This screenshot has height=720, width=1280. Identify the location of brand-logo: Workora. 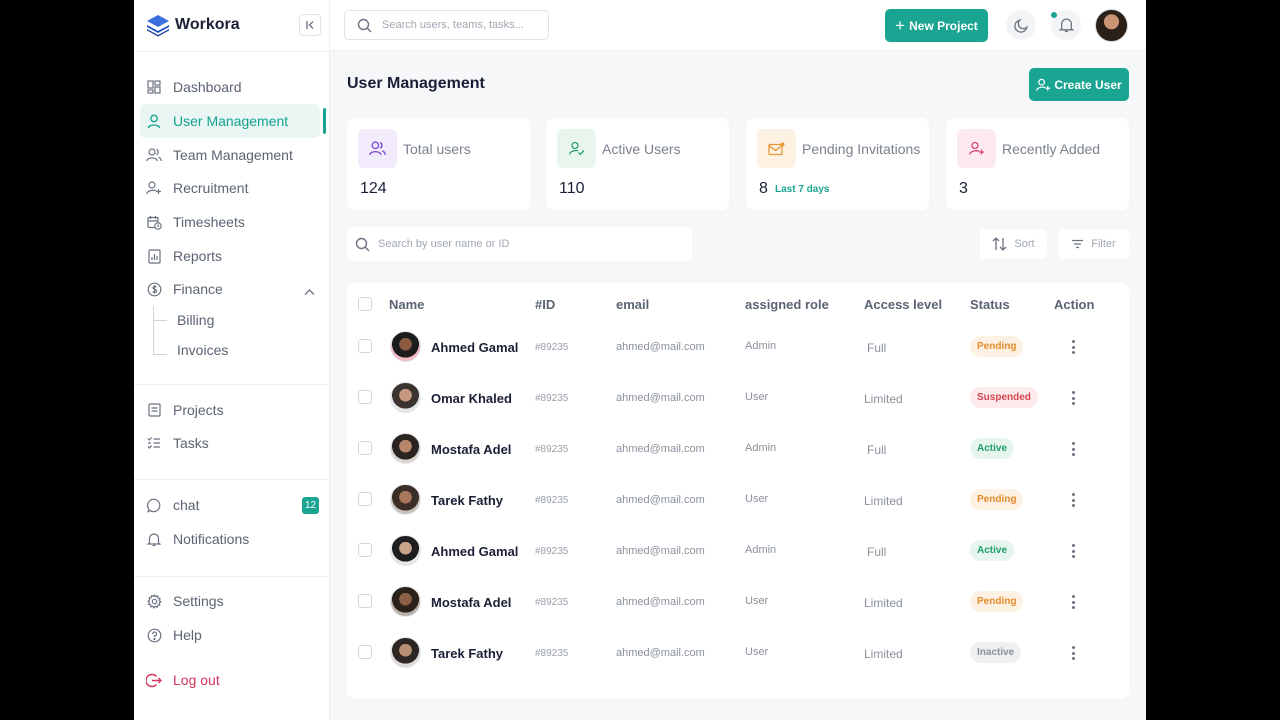
(192, 25).